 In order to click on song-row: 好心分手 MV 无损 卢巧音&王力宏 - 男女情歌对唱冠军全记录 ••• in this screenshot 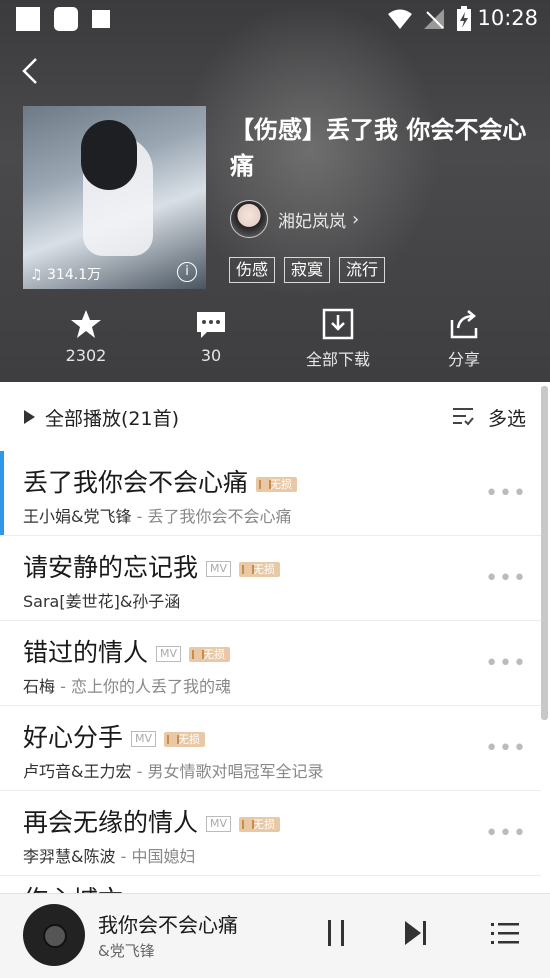, I will do `click(270, 748)`.